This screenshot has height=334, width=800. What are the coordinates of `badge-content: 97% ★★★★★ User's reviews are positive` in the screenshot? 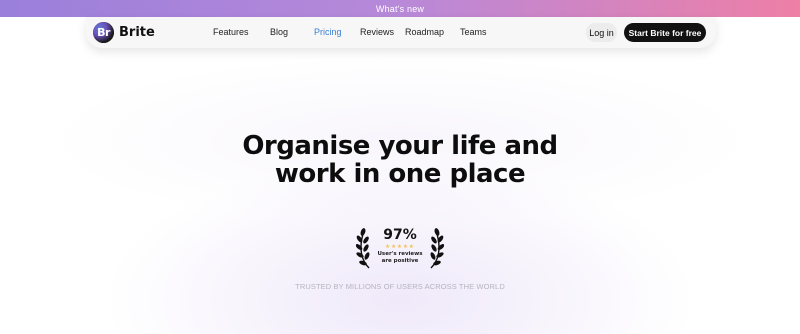 It's located at (400, 245).